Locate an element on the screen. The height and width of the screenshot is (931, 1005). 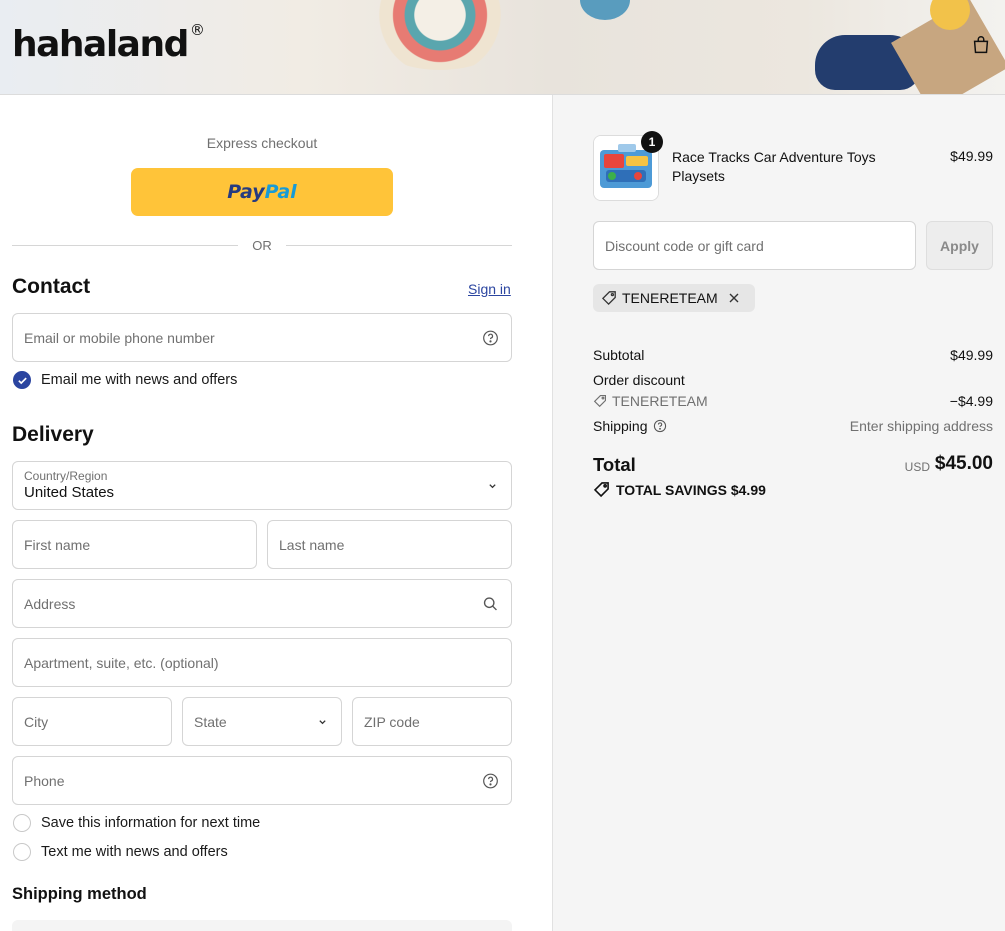
applied-discount-tag: TENERETEAM is located at coordinates (674, 298).